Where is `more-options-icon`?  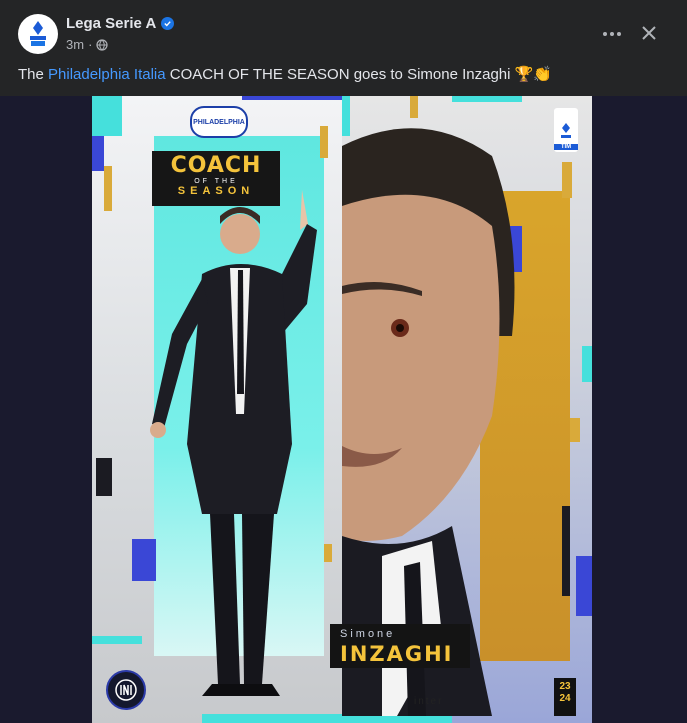 more-options-icon is located at coordinates (612, 34).